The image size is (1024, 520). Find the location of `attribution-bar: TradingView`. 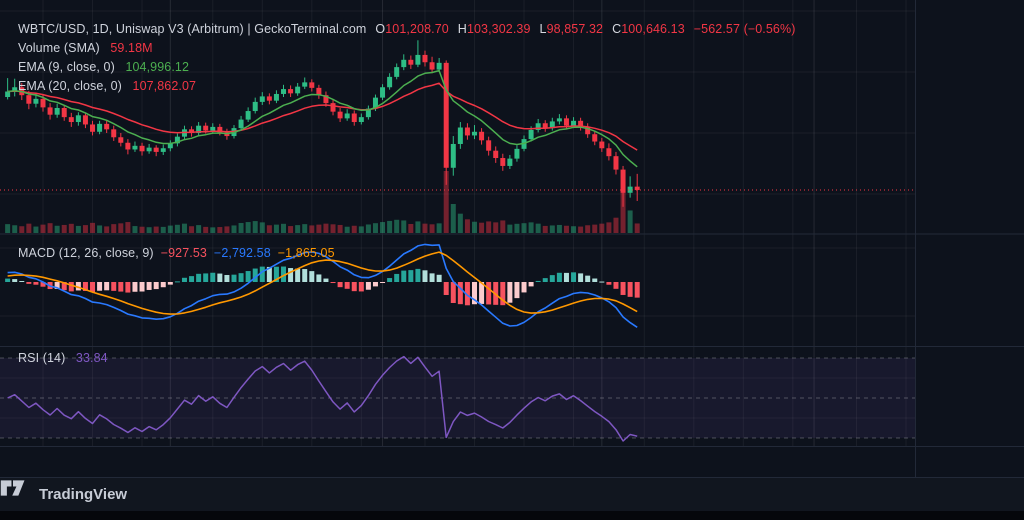

attribution-bar: TradingView is located at coordinates (512, 494).